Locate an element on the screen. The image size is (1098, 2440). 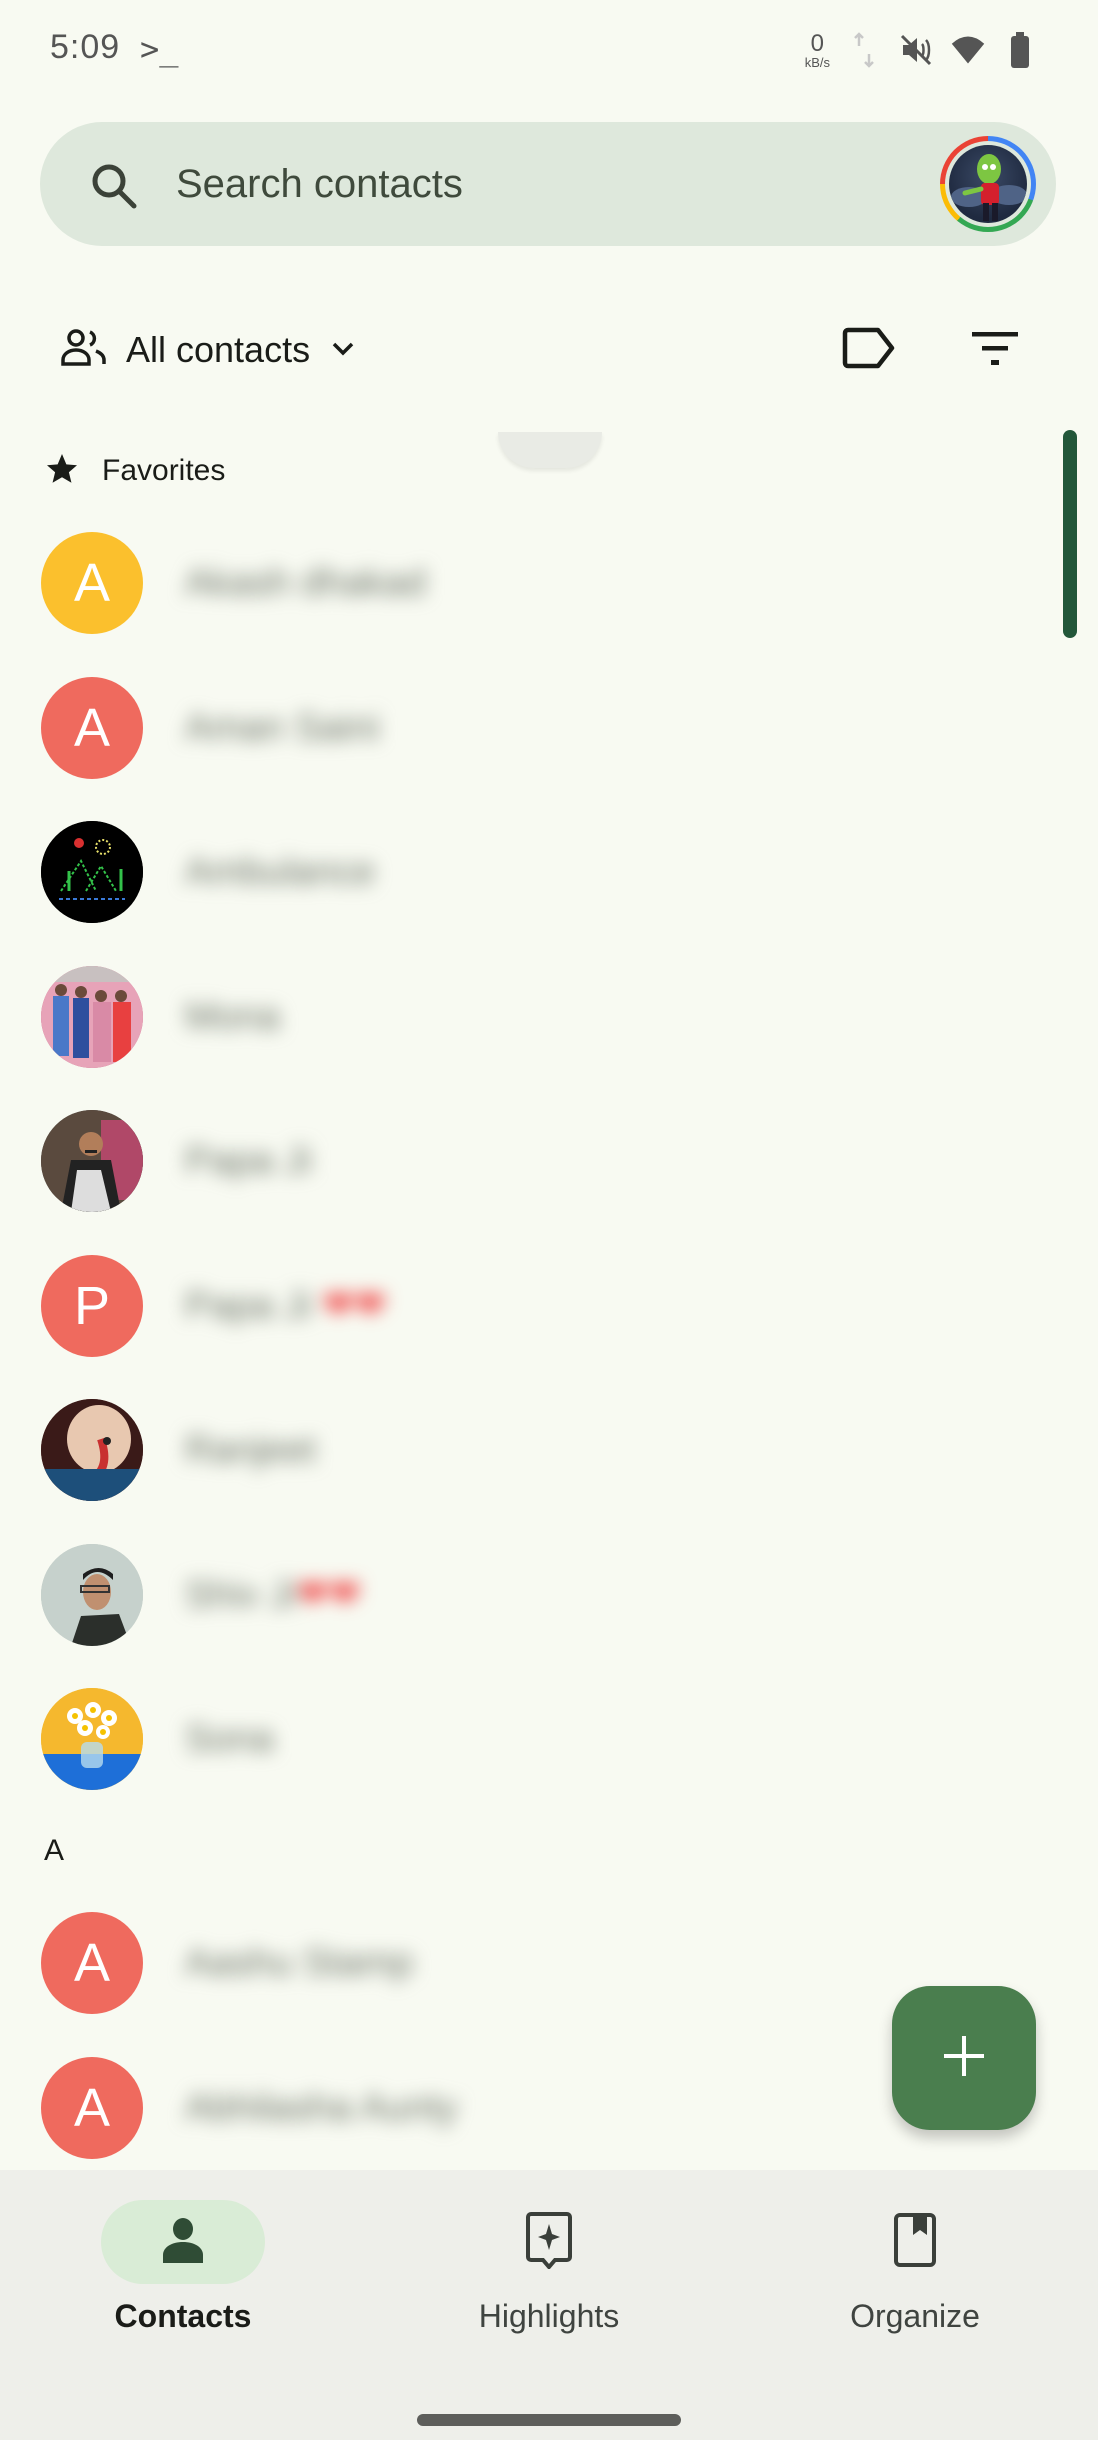
contact-name-text: Akash dhakad is located at coordinates (305, 583).